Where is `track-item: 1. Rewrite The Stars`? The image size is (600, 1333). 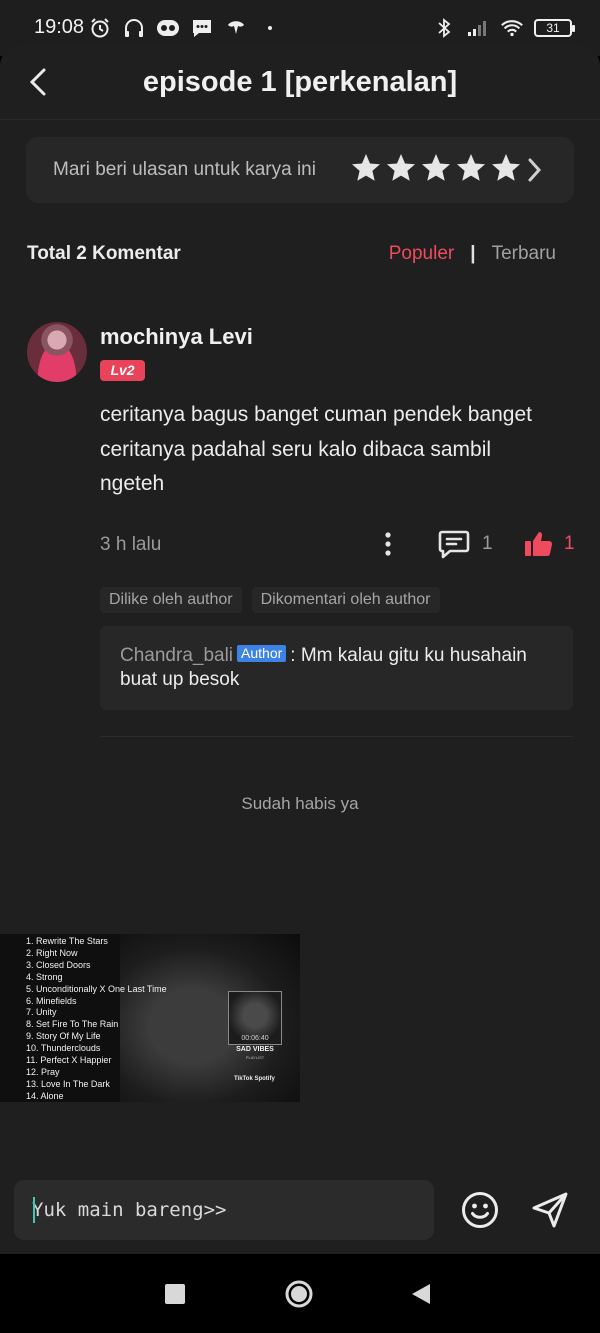 track-item: 1. Rewrite The Stars is located at coordinates (67, 941).